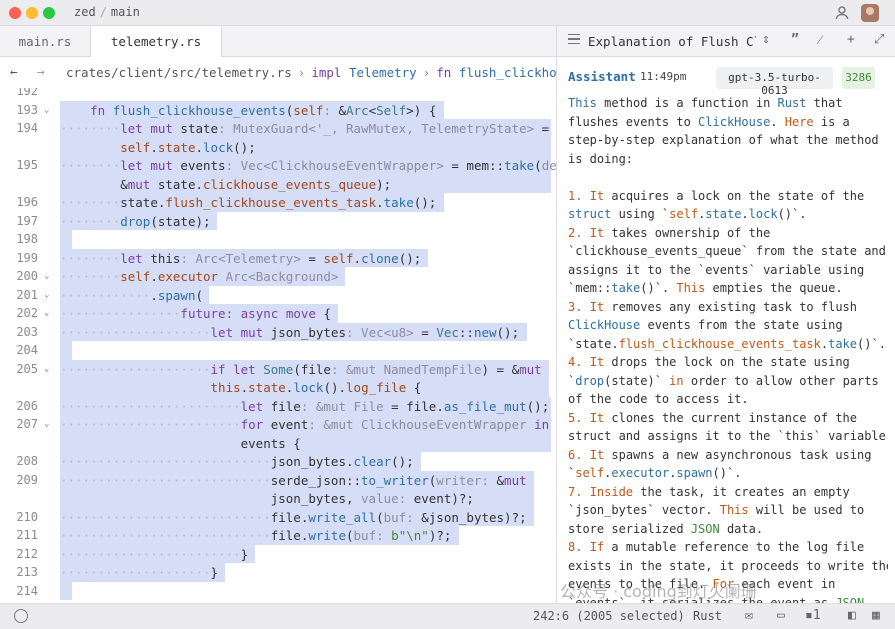 The width and height of the screenshot is (895, 629). Describe the element at coordinates (195, 314) in the screenshot. I see `code-line: ················future: async move {` at that location.